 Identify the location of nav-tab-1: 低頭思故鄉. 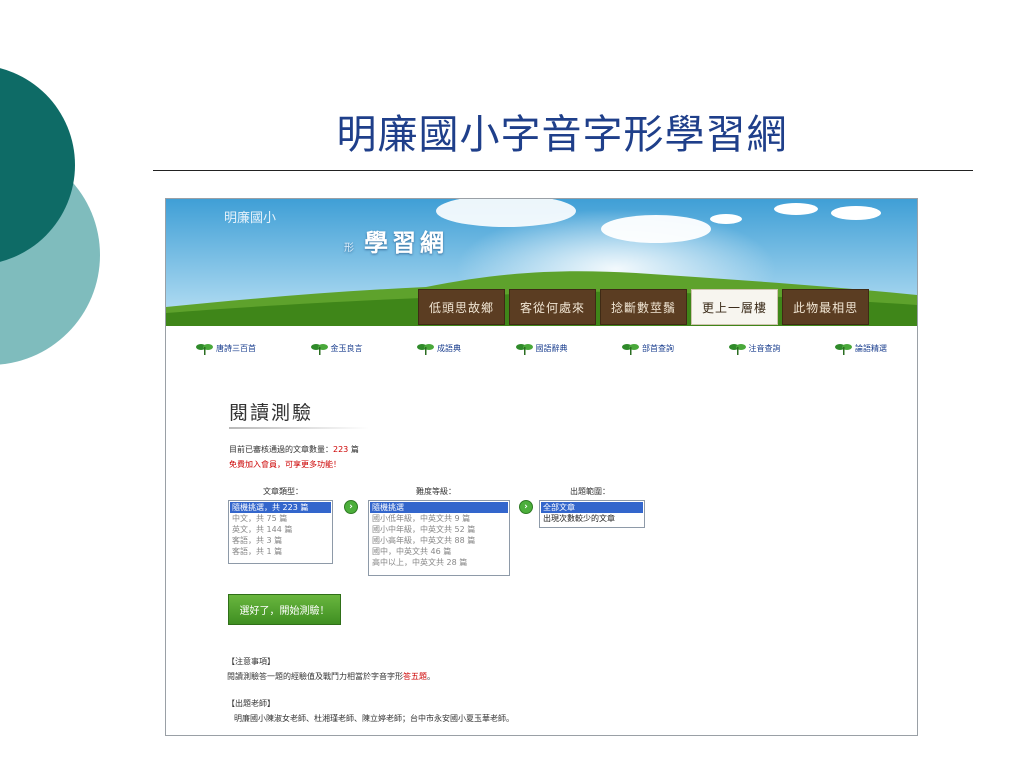
(462, 307).